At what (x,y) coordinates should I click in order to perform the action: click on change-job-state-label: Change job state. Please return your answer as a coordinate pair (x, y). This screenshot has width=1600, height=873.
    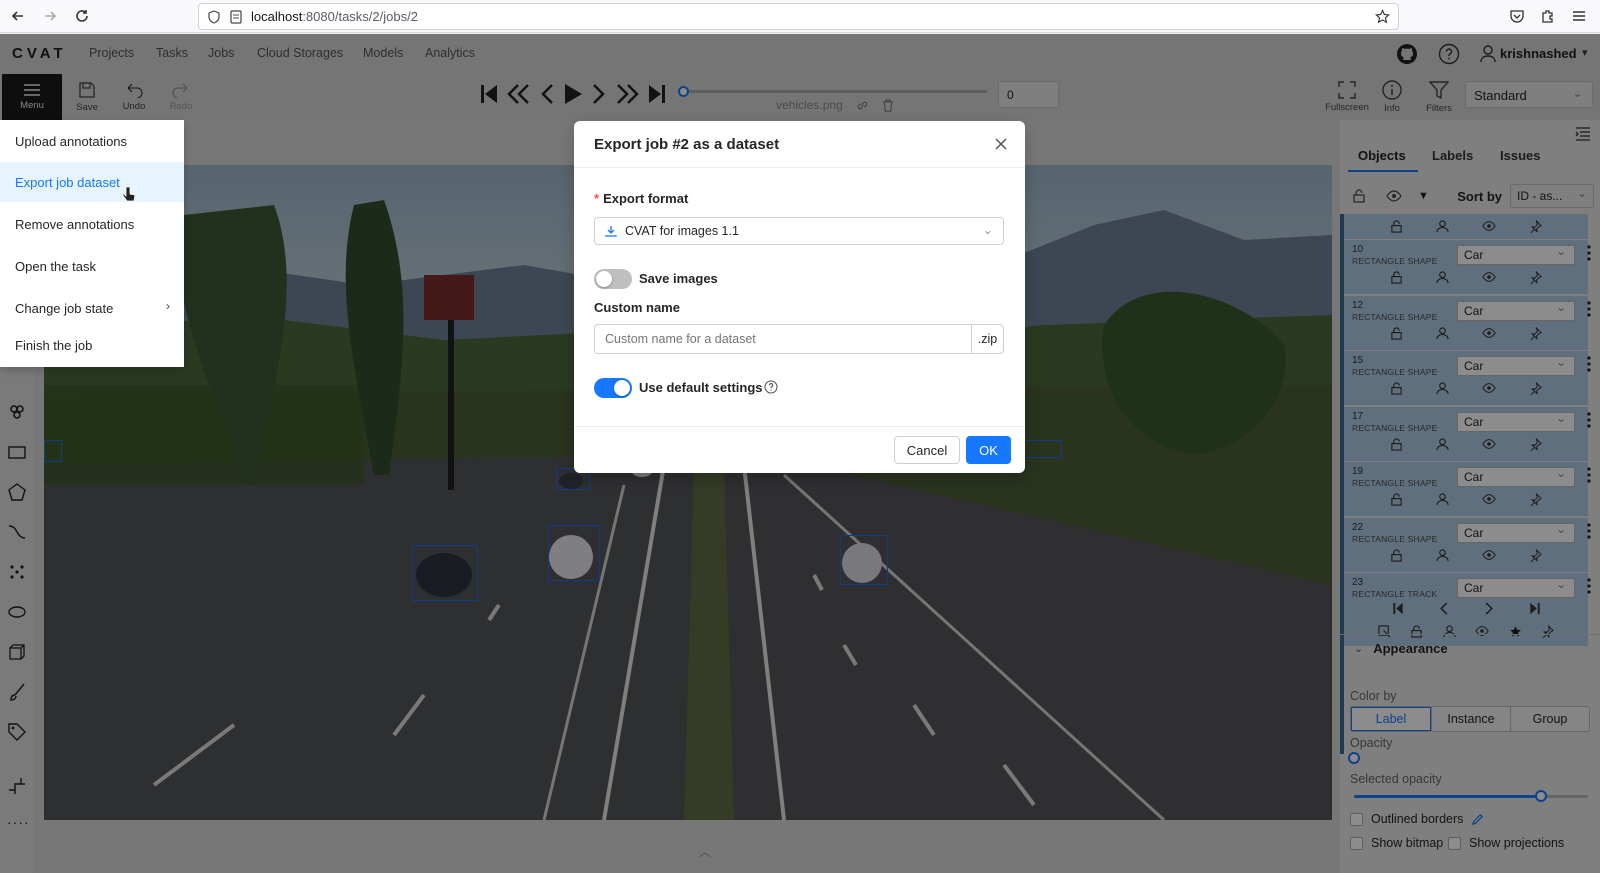
    Looking at the image, I should click on (64, 308).